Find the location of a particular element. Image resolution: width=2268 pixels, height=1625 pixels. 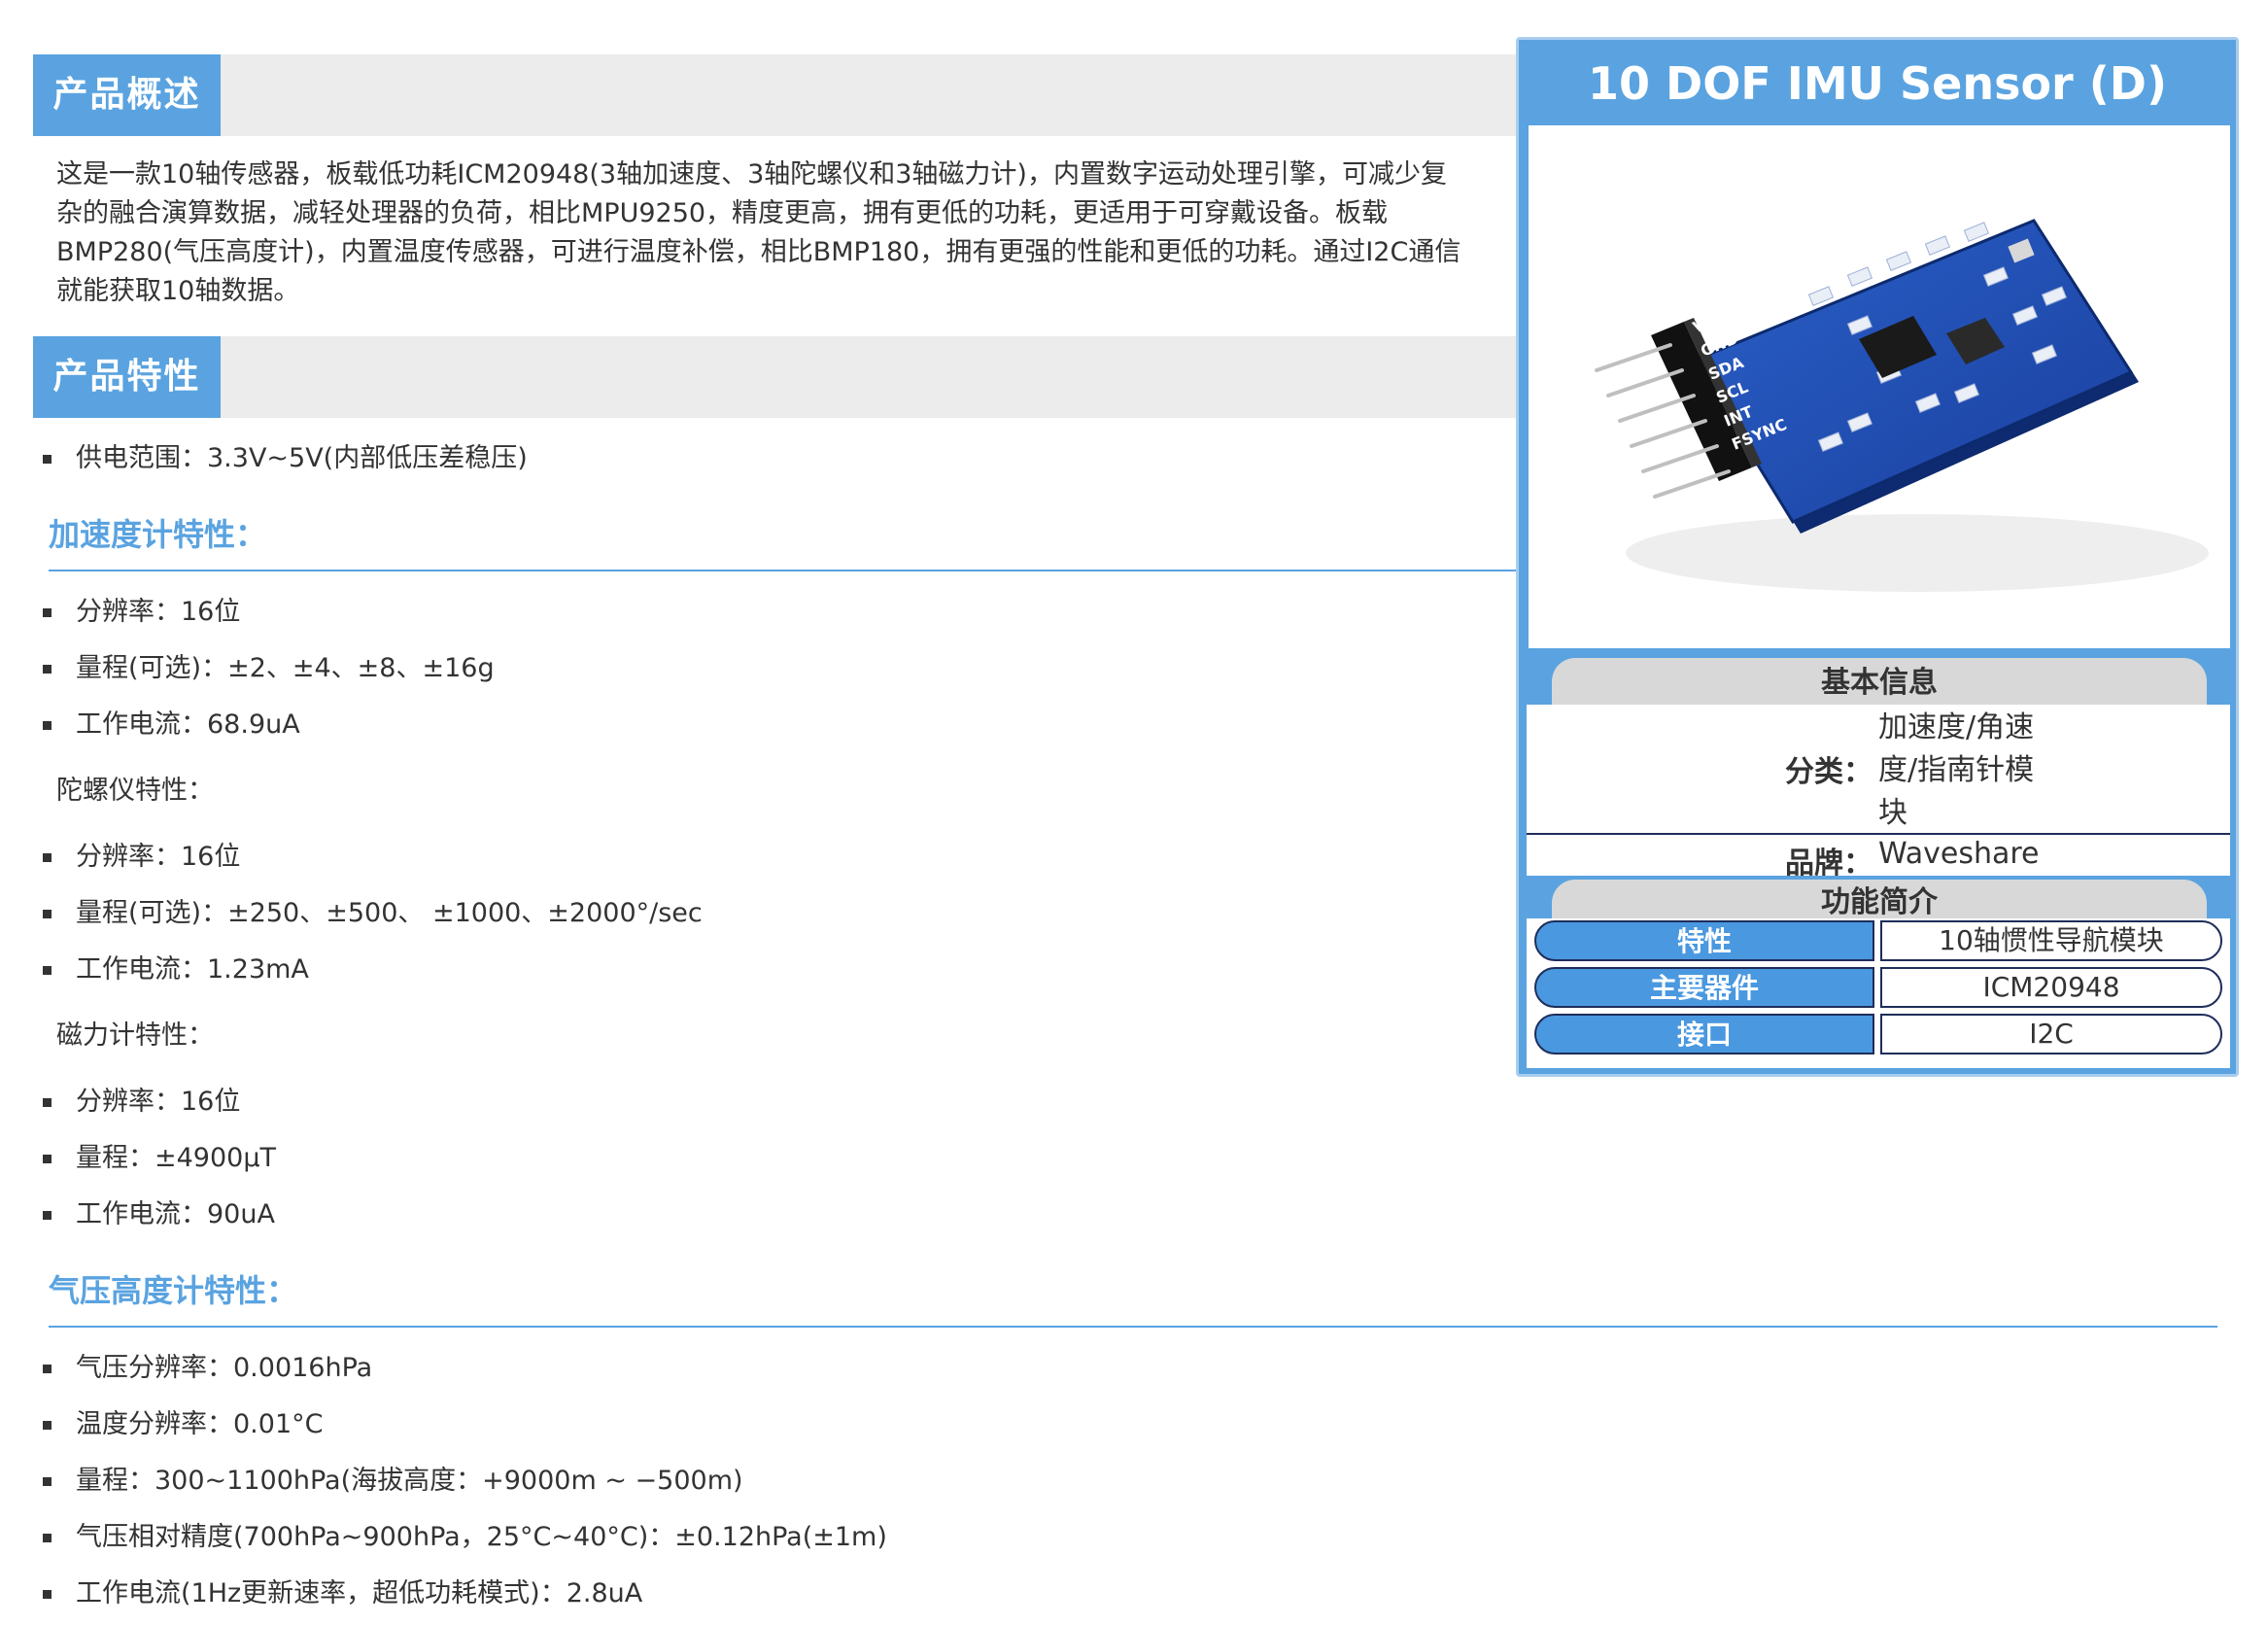

card-title: 10 DOF IMU Sensor (D) is located at coordinates (1877, 83).